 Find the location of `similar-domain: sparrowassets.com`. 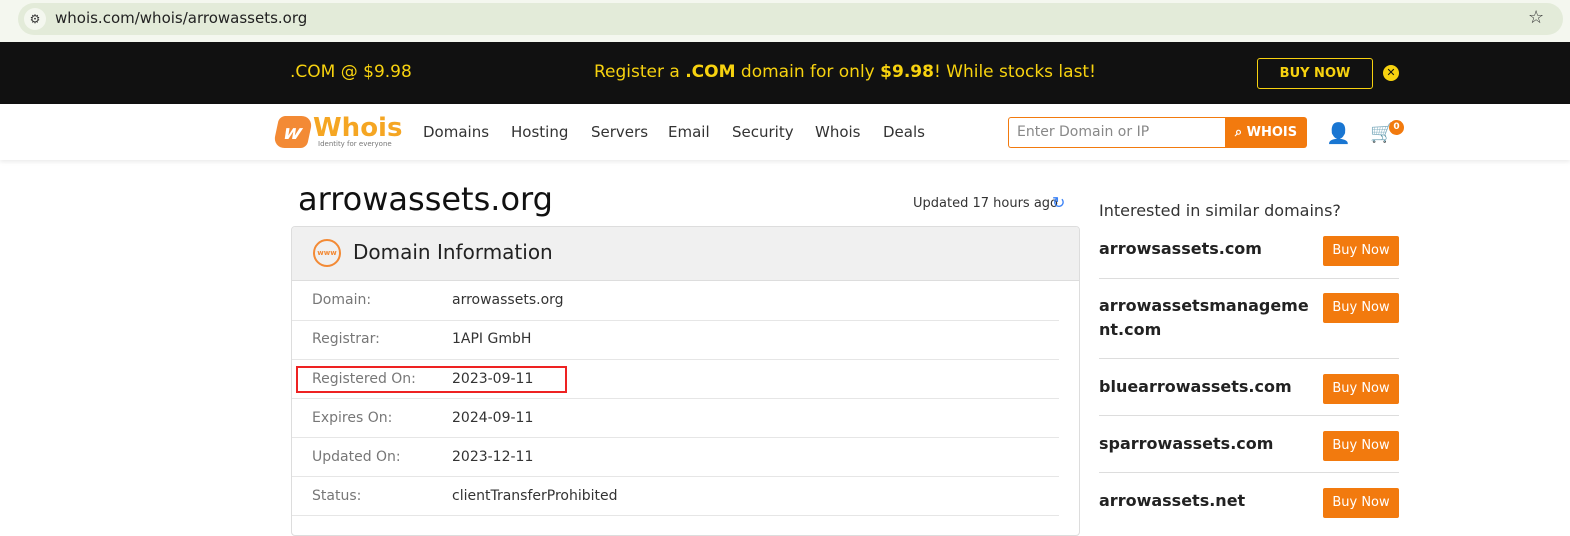

similar-domain: sparrowassets.com is located at coordinates (1186, 443).